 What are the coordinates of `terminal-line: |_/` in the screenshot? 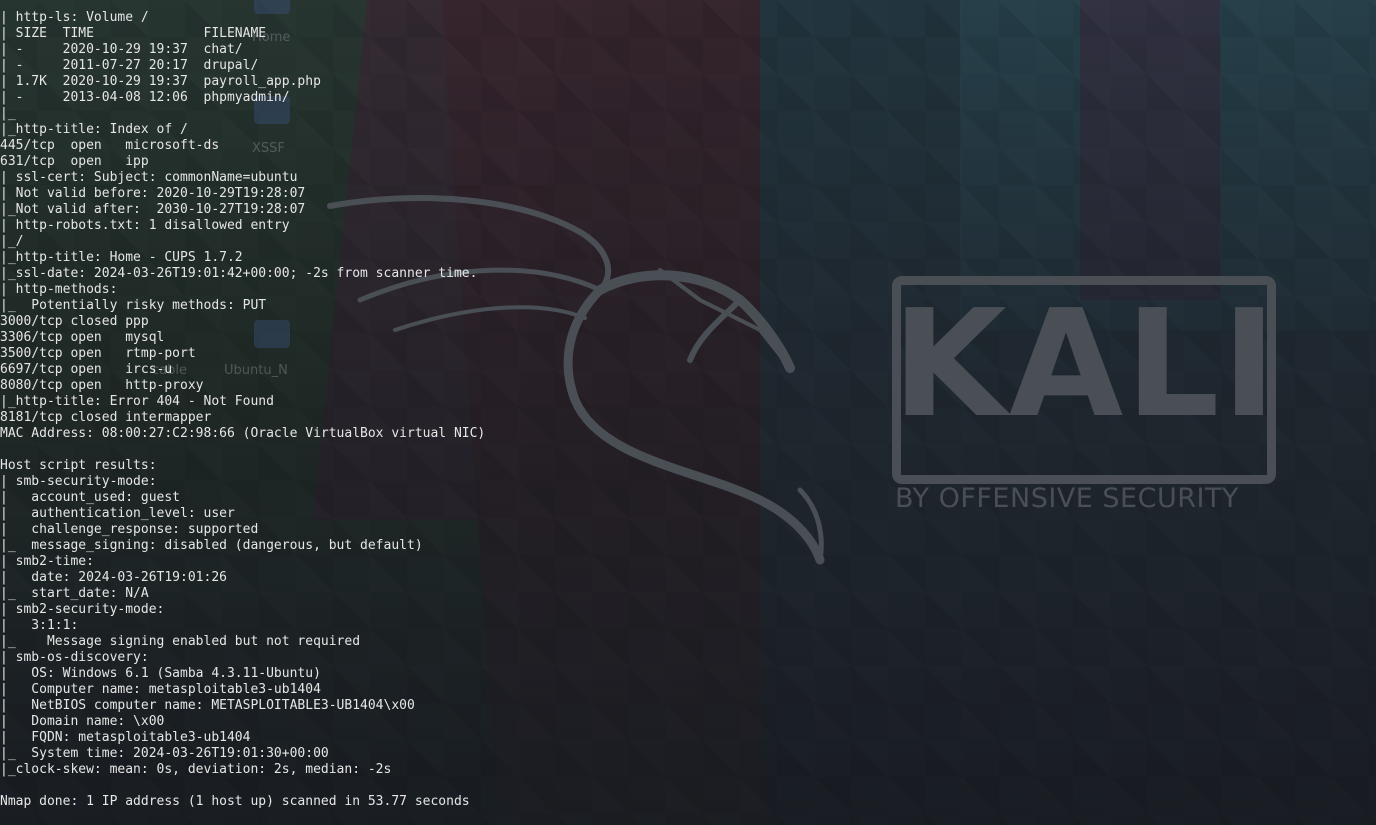 It's located at (12, 241).